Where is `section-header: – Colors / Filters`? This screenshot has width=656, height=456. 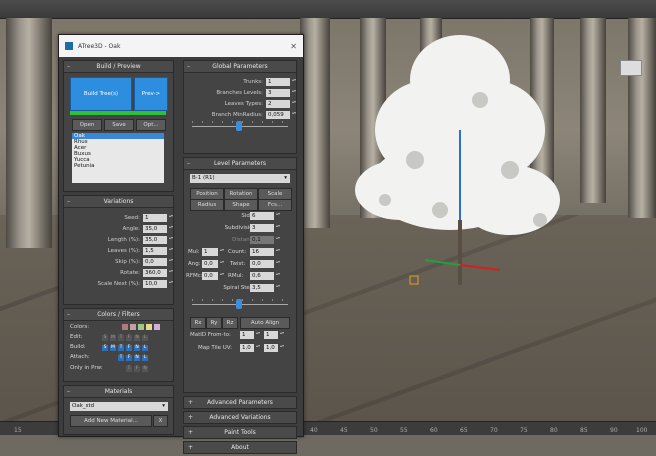 section-header: – Colors / Filters is located at coordinates (118, 315).